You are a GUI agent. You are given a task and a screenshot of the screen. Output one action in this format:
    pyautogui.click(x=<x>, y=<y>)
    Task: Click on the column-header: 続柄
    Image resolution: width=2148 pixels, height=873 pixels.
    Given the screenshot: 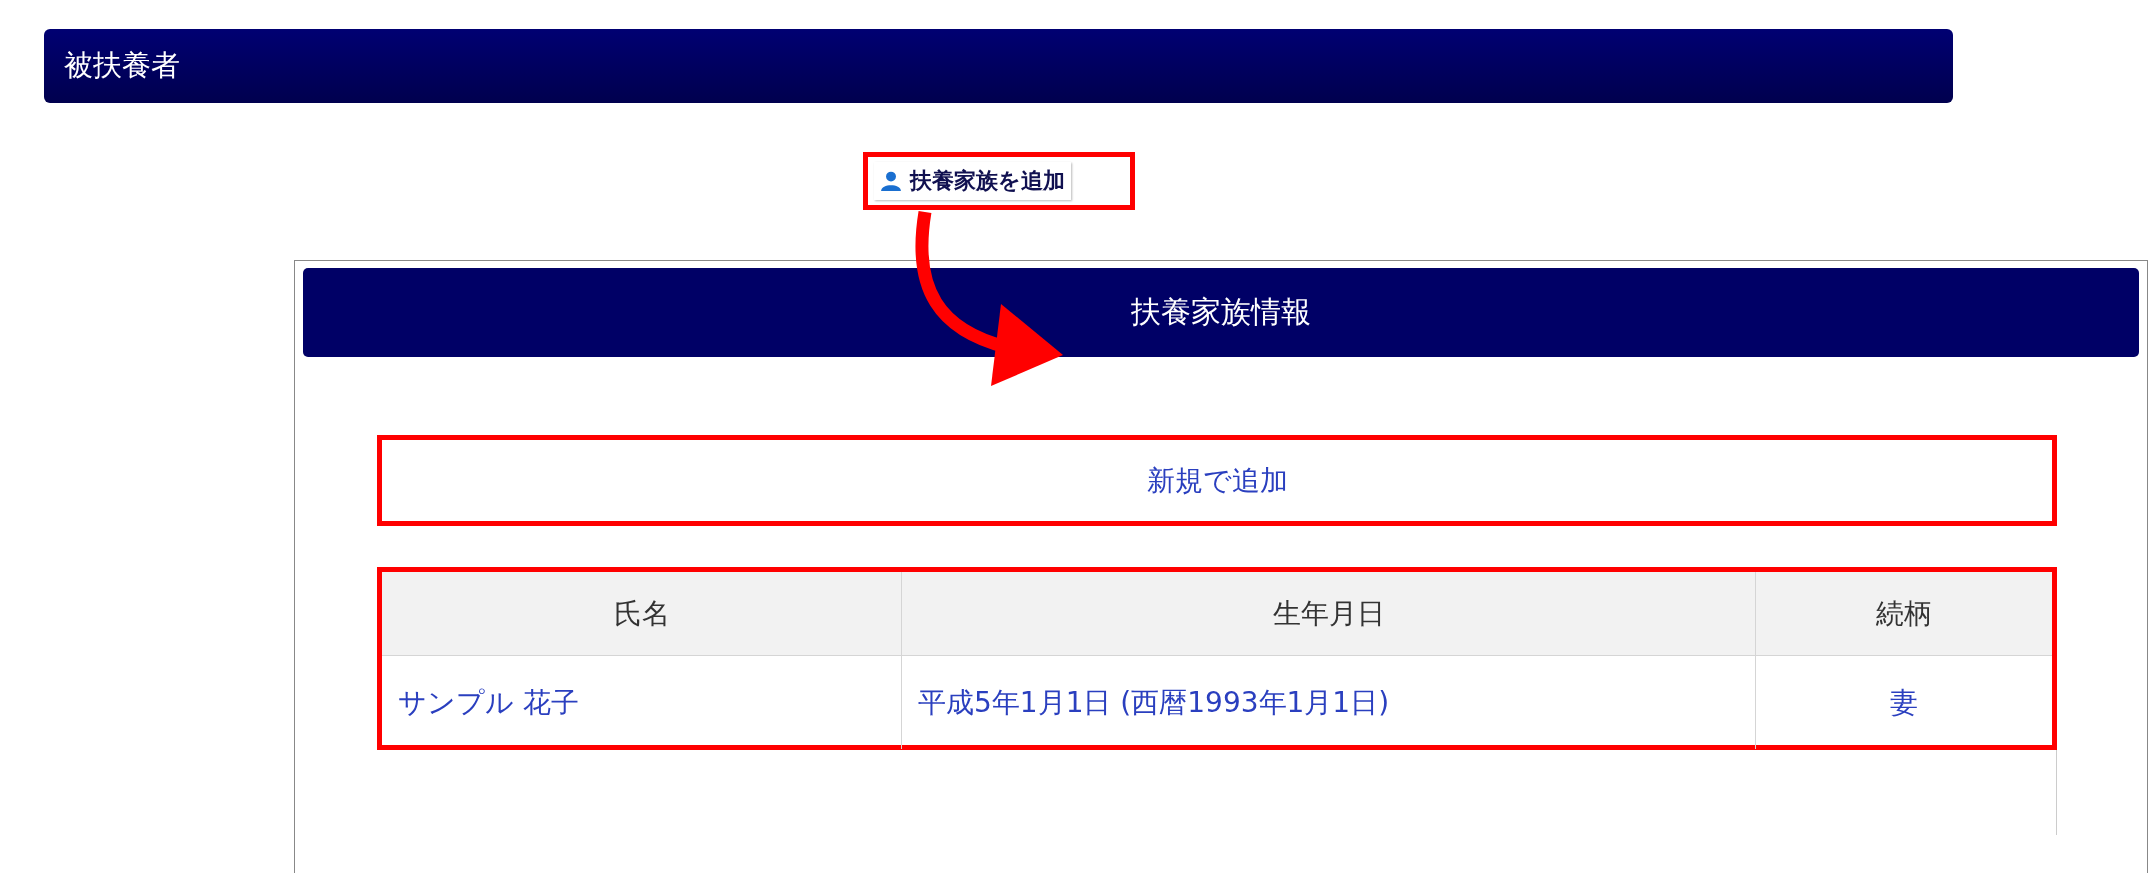 What is the action you would take?
    pyautogui.click(x=1903, y=614)
    